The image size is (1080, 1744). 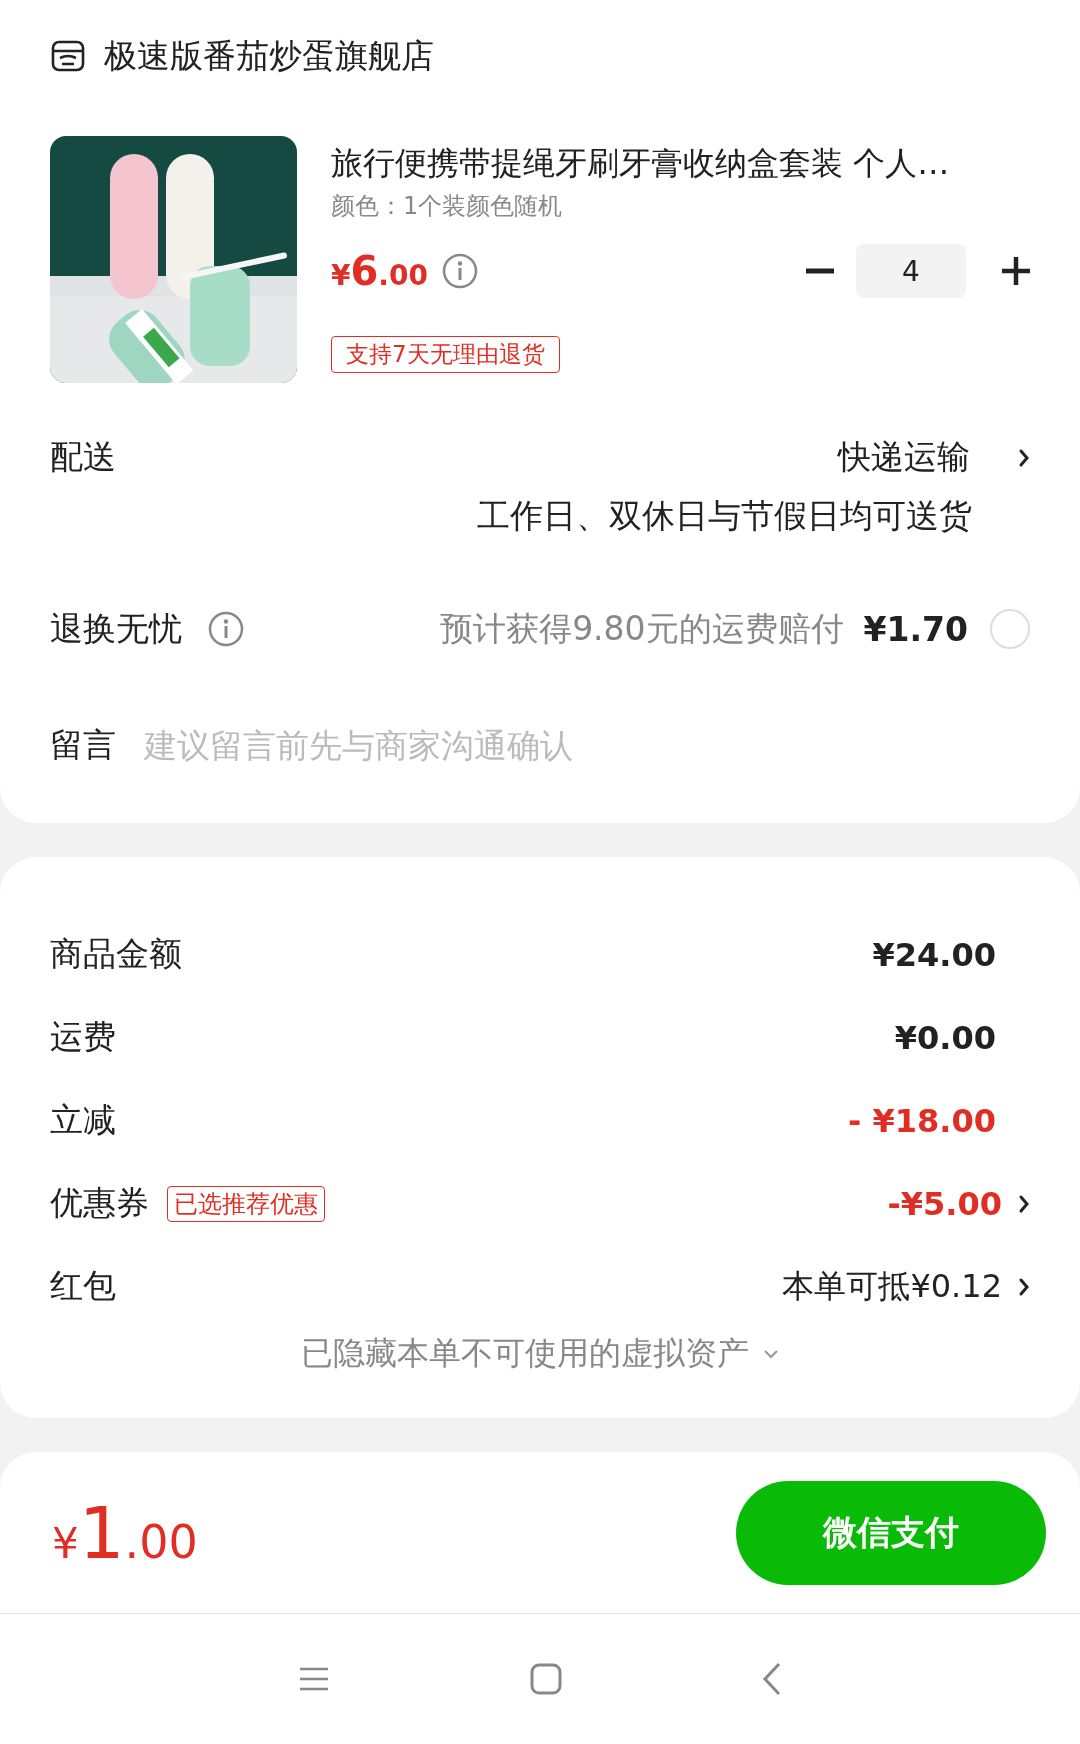 What do you see at coordinates (125, 1532) in the screenshot?
I see `total-price: ¥1.00` at bounding box center [125, 1532].